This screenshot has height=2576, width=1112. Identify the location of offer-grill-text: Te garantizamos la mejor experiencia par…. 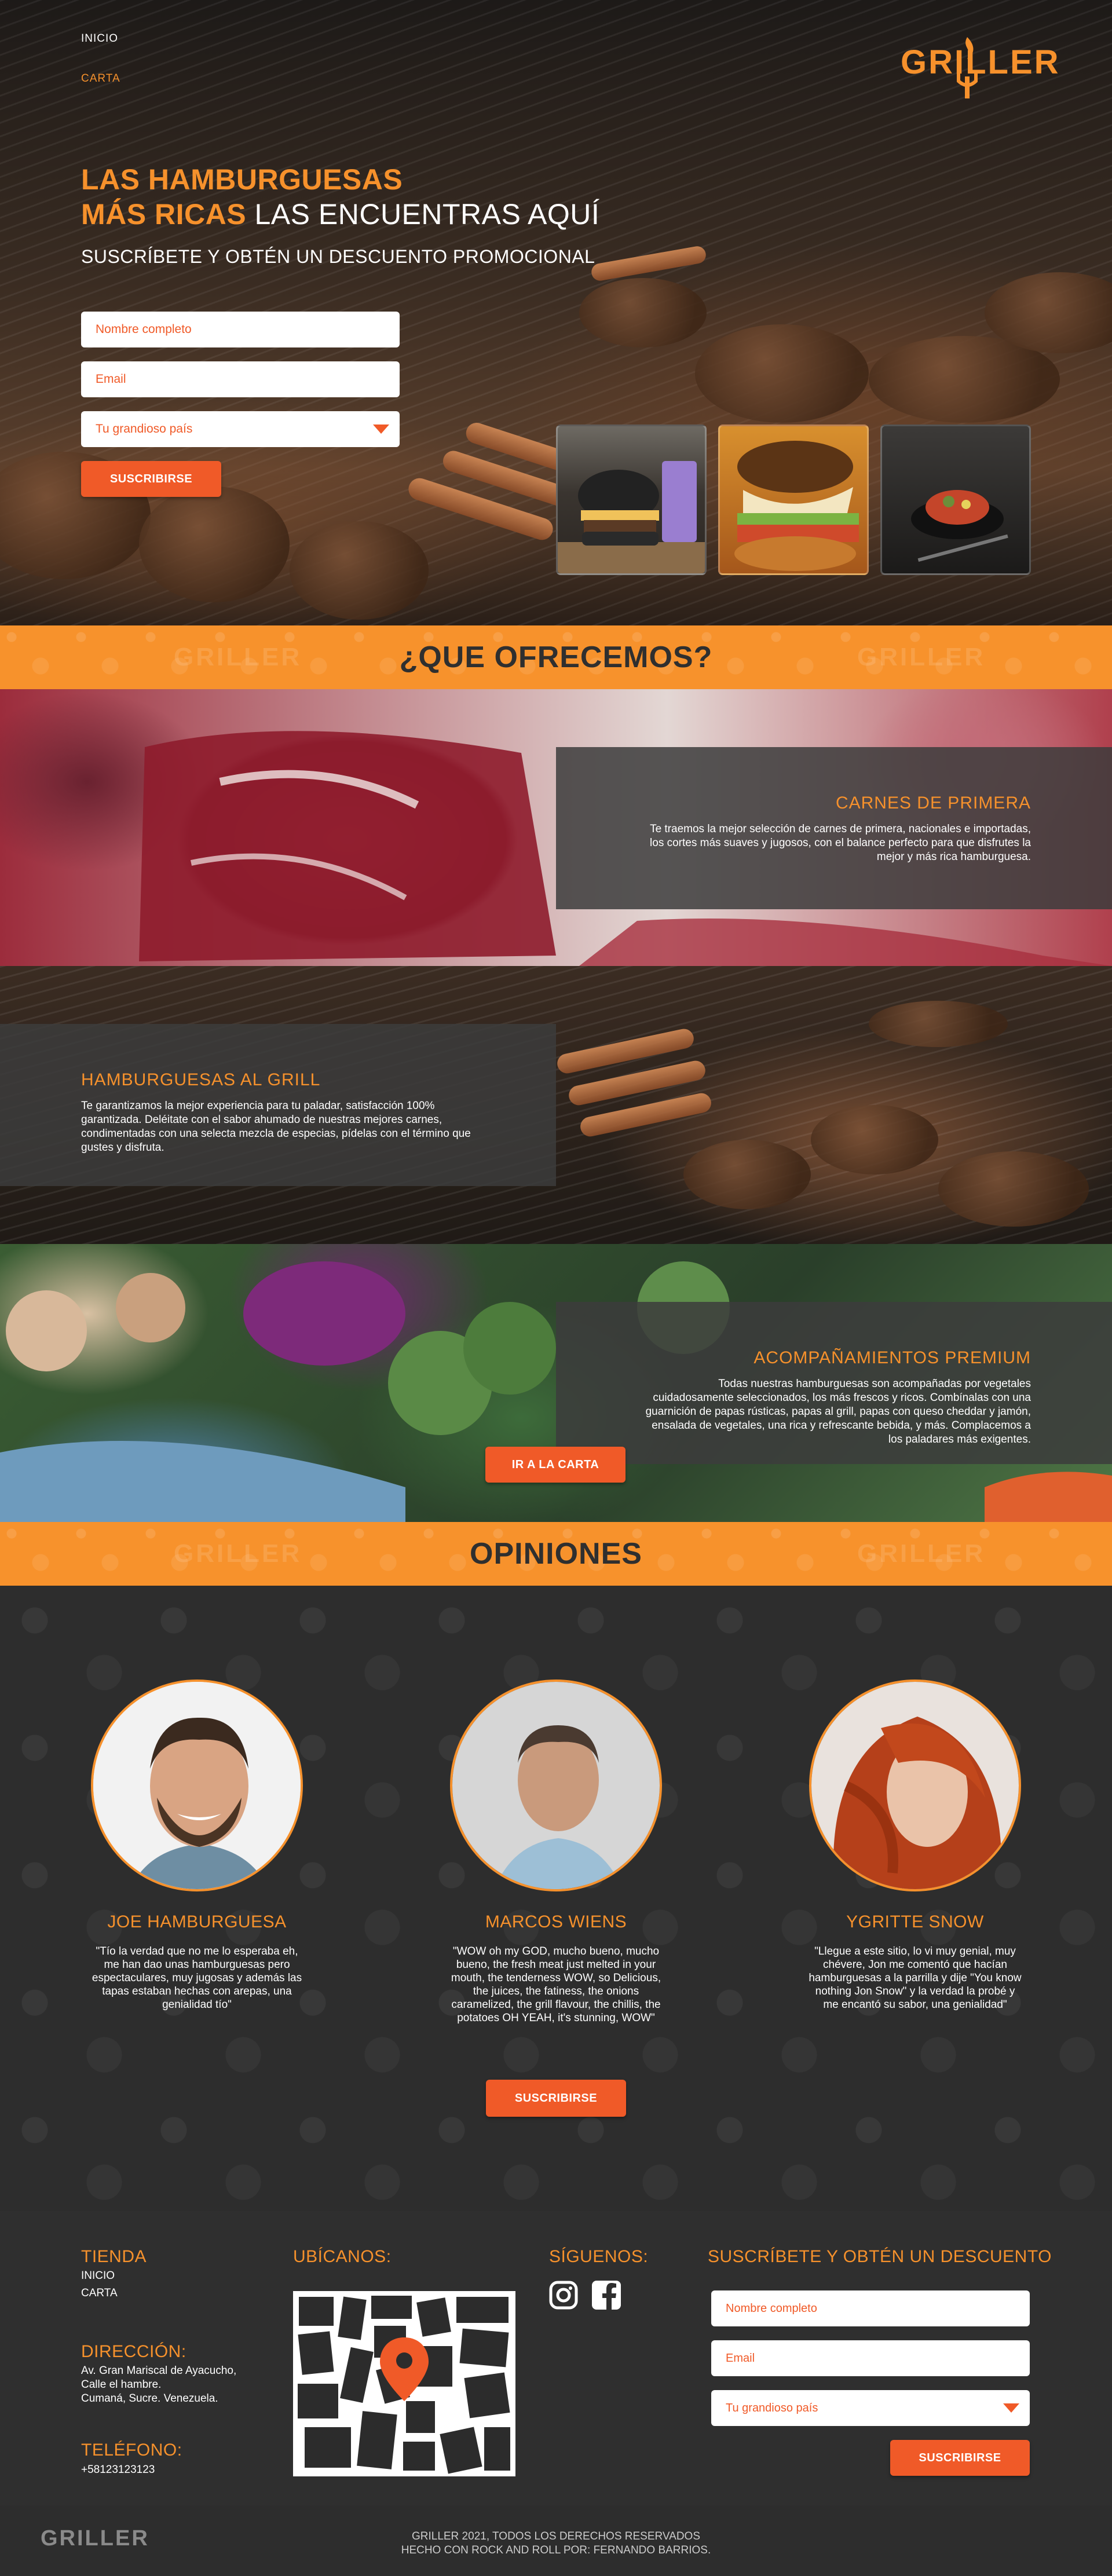
(276, 1127).